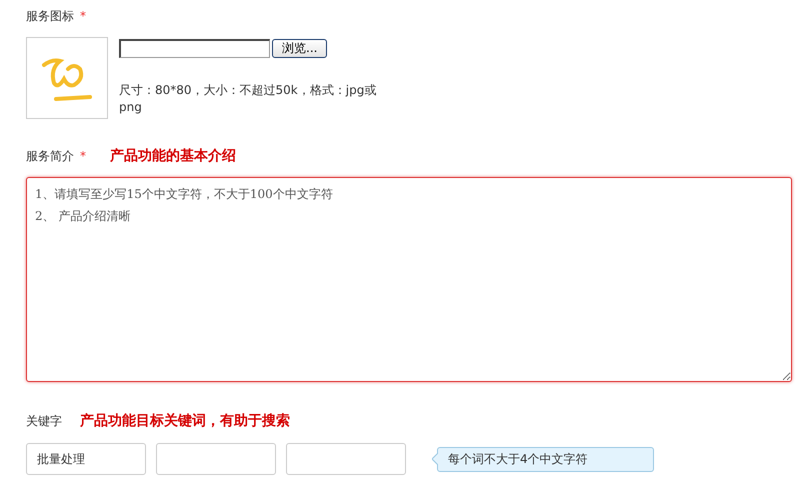  Describe the element at coordinates (86, 459) in the screenshot. I see `keyword-field: 批量处理` at that location.